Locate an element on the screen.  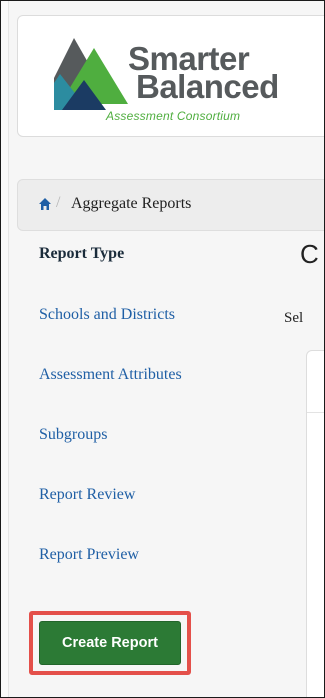
sidebar-item-assessment-attributes: Assessment Attributes is located at coordinates (110, 375).